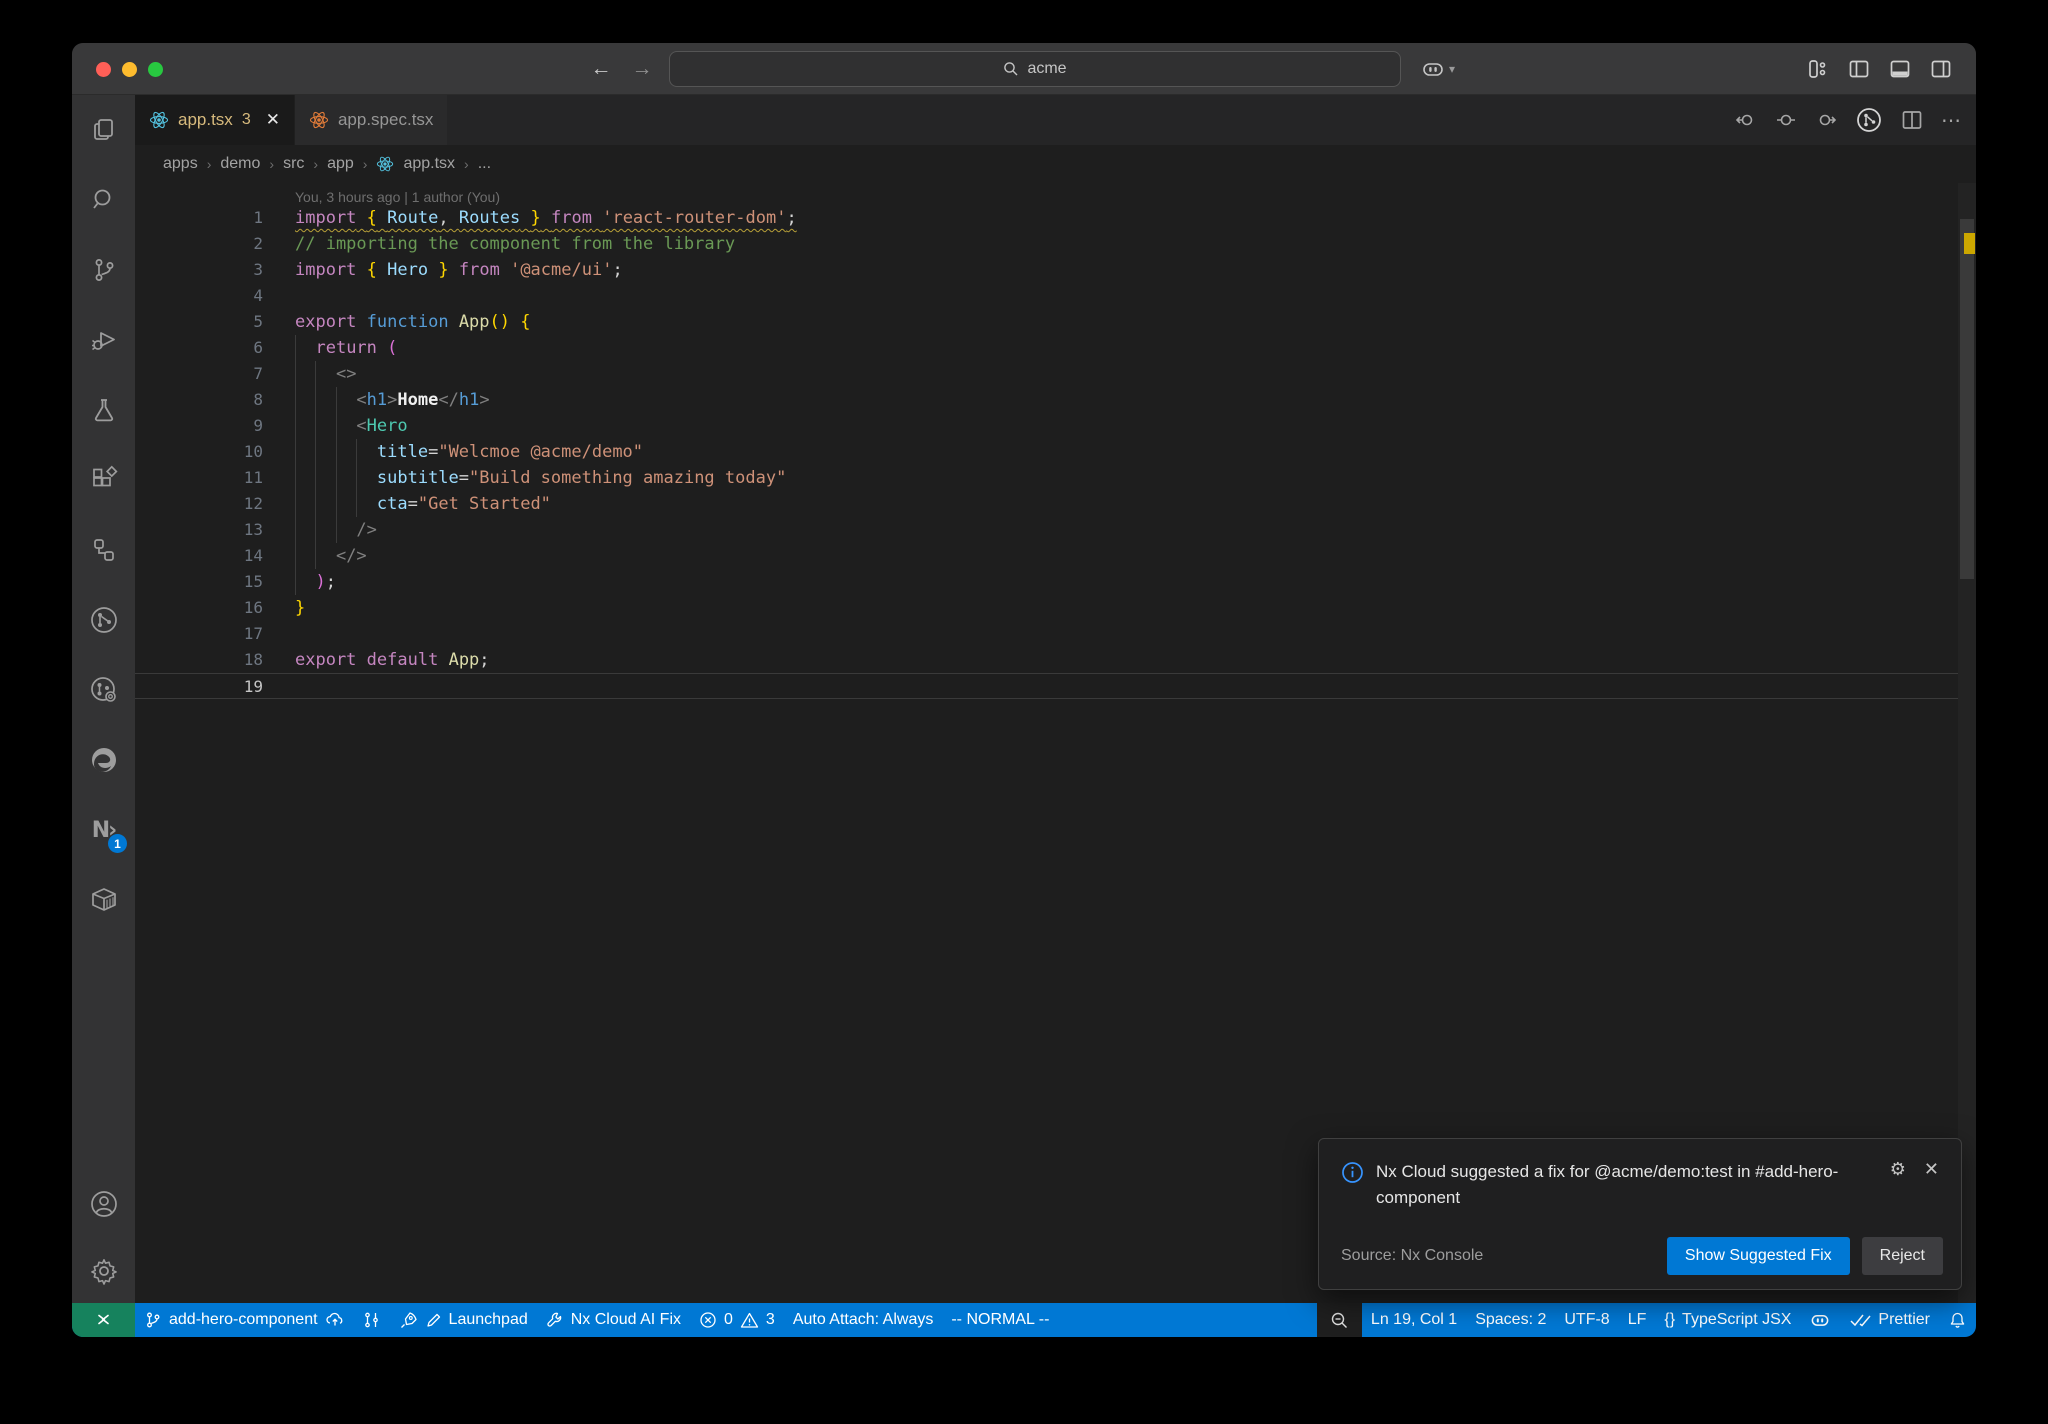 The image size is (2048, 1424). I want to click on launchpad-item: Launchpad, so click(463, 1320).